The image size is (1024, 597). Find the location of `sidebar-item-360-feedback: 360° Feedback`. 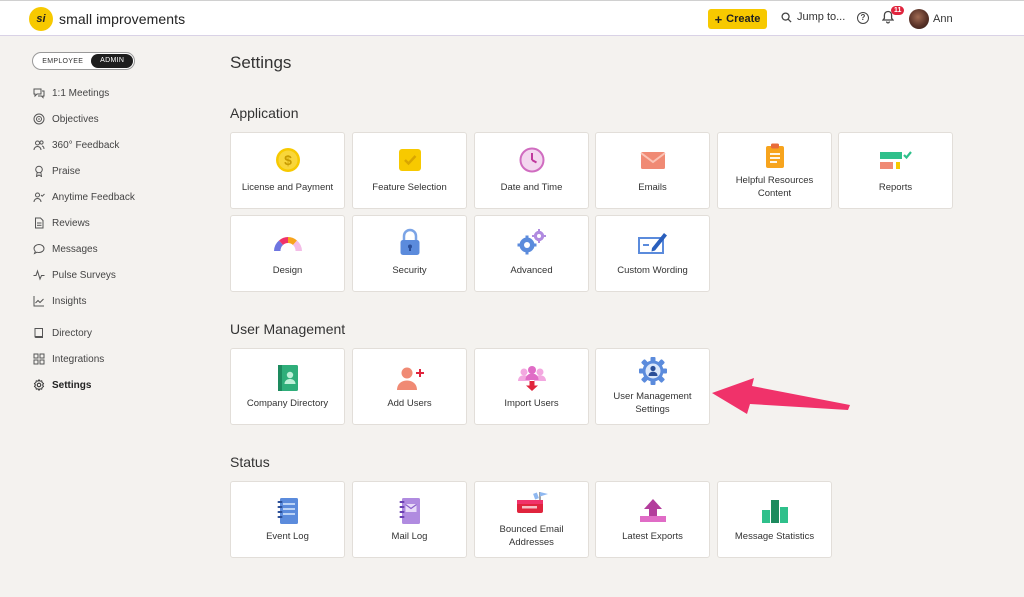

sidebar-item-360-feedback: 360° Feedback is located at coordinates (76, 145).